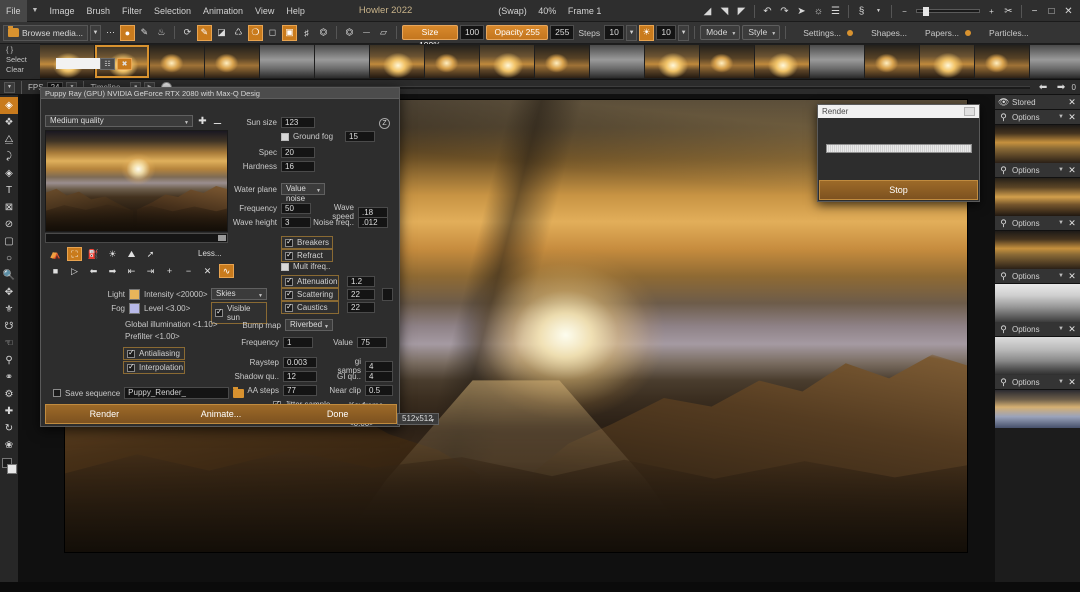 The height and width of the screenshot is (592, 1080). Describe the element at coordinates (300, 362) in the screenshot. I see `raystep-input: 0.003` at that location.